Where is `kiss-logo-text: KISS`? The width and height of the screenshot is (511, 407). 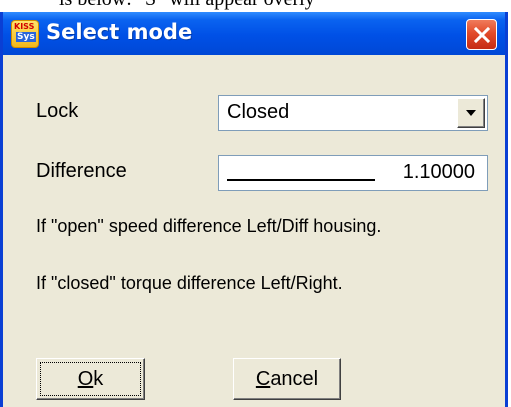
kiss-logo-text: KISS is located at coordinates (24, 26).